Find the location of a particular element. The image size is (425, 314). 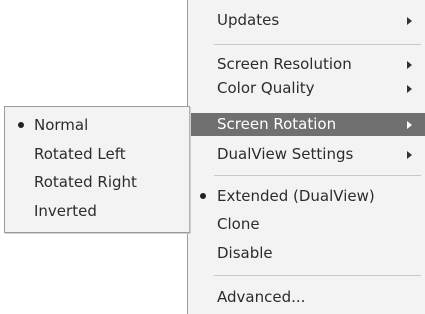

menu-item-label: Extended (DualView) is located at coordinates (296, 196).